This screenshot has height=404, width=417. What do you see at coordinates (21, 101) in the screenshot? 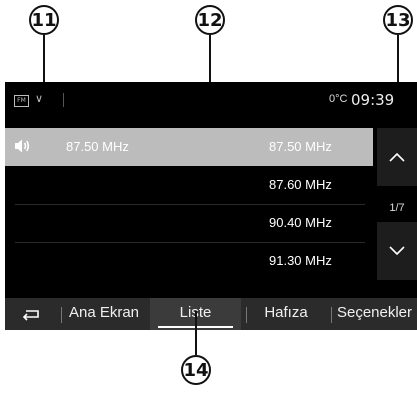
I see `fm-source-badge: FM` at bounding box center [21, 101].